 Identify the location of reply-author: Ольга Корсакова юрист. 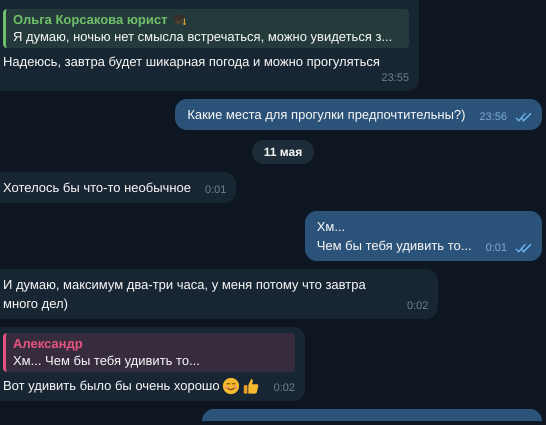
(90, 19).